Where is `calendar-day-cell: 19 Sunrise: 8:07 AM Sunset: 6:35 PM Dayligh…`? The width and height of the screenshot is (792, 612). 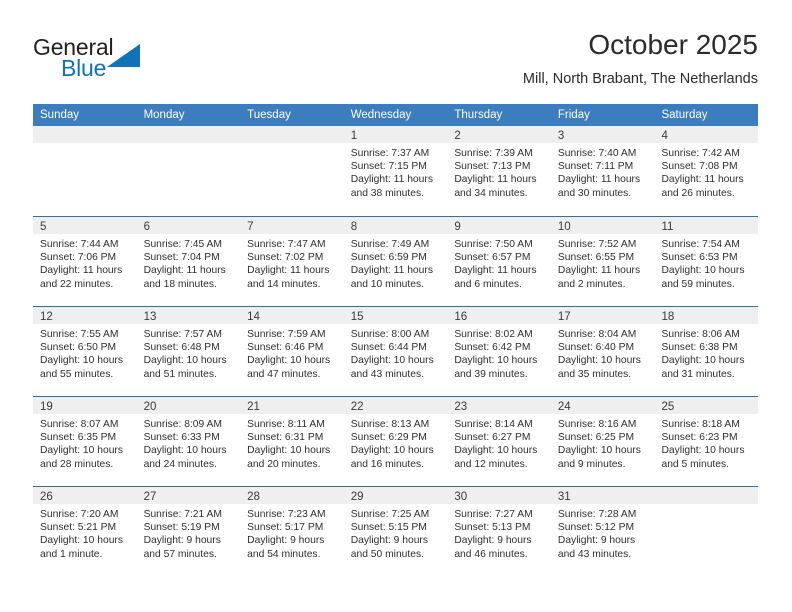 calendar-day-cell: 19 Sunrise: 8:07 AM Sunset: 6:35 PM Dayligh… is located at coordinates (85, 441).